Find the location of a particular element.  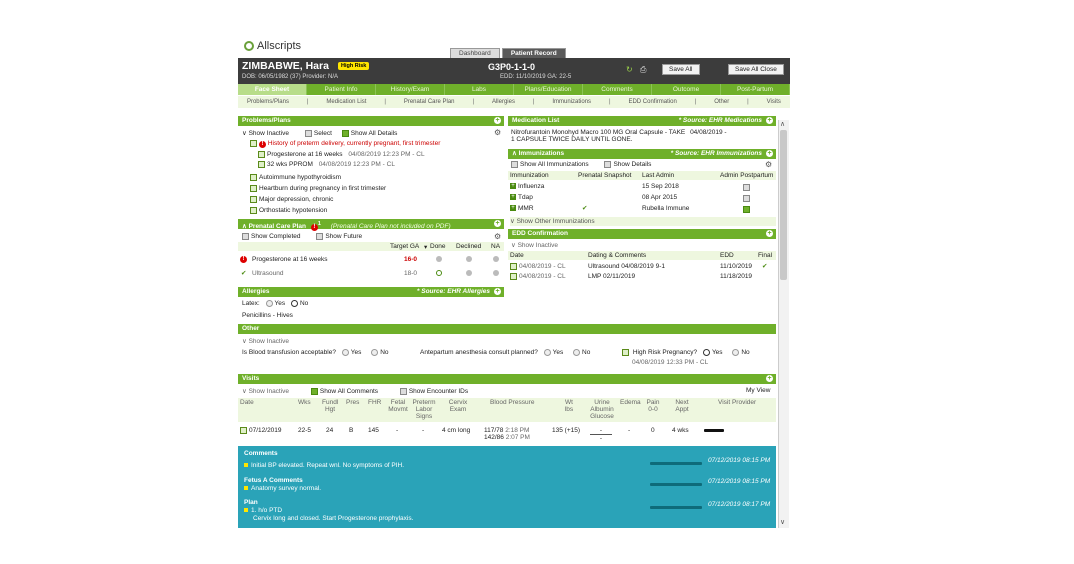

show-all-immunizations-checkbox is located at coordinates (514, 164).